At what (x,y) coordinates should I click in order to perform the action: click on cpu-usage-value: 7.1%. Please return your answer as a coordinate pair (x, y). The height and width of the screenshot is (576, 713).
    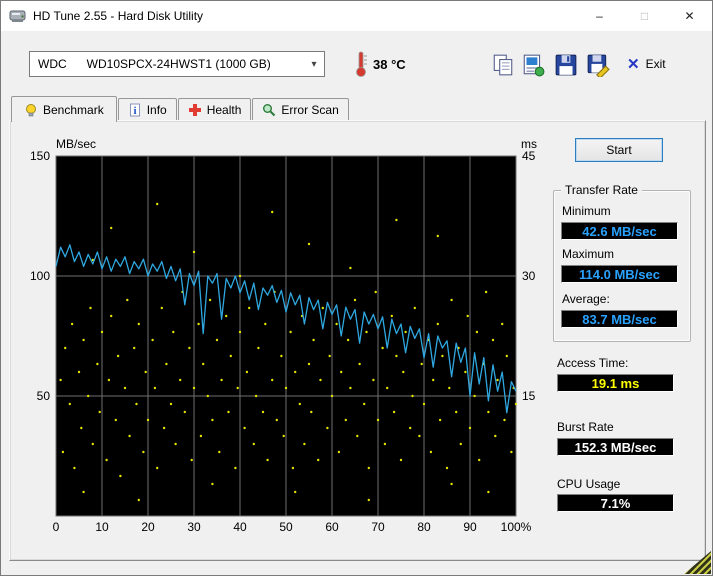
    Looking at the image, I should click on (615, 503).